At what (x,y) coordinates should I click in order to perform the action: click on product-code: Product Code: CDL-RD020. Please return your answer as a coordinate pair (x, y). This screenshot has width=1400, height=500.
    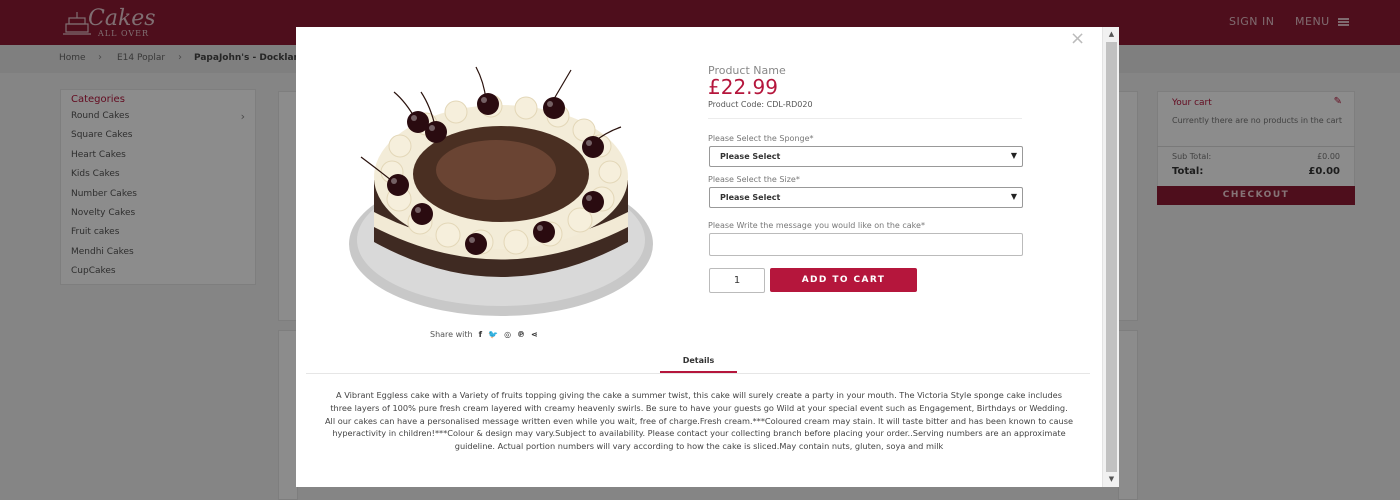
    Looking at the image, I should click on (760, 104).